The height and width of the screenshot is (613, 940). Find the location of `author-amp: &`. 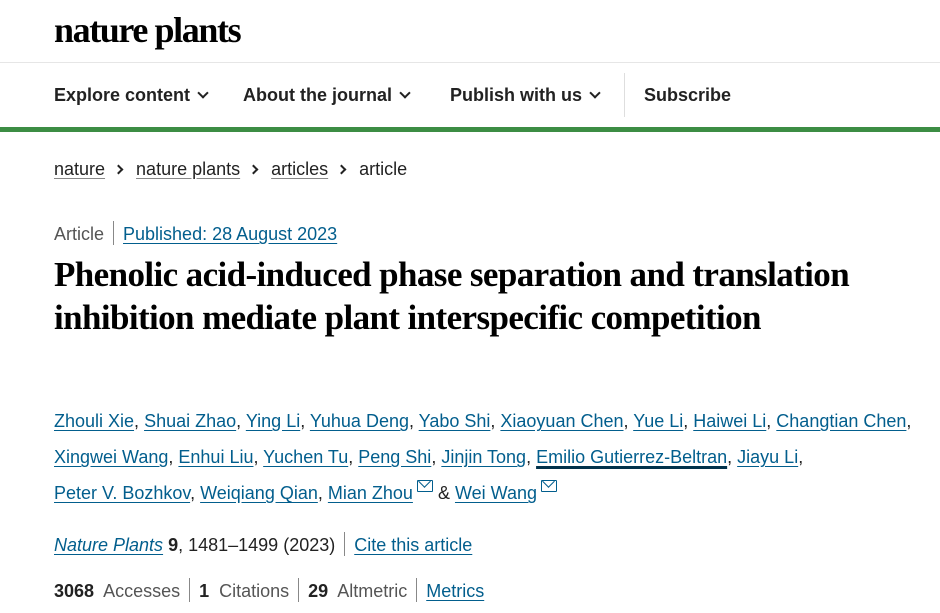

author-amp: & is located at coordinates (443, 493).